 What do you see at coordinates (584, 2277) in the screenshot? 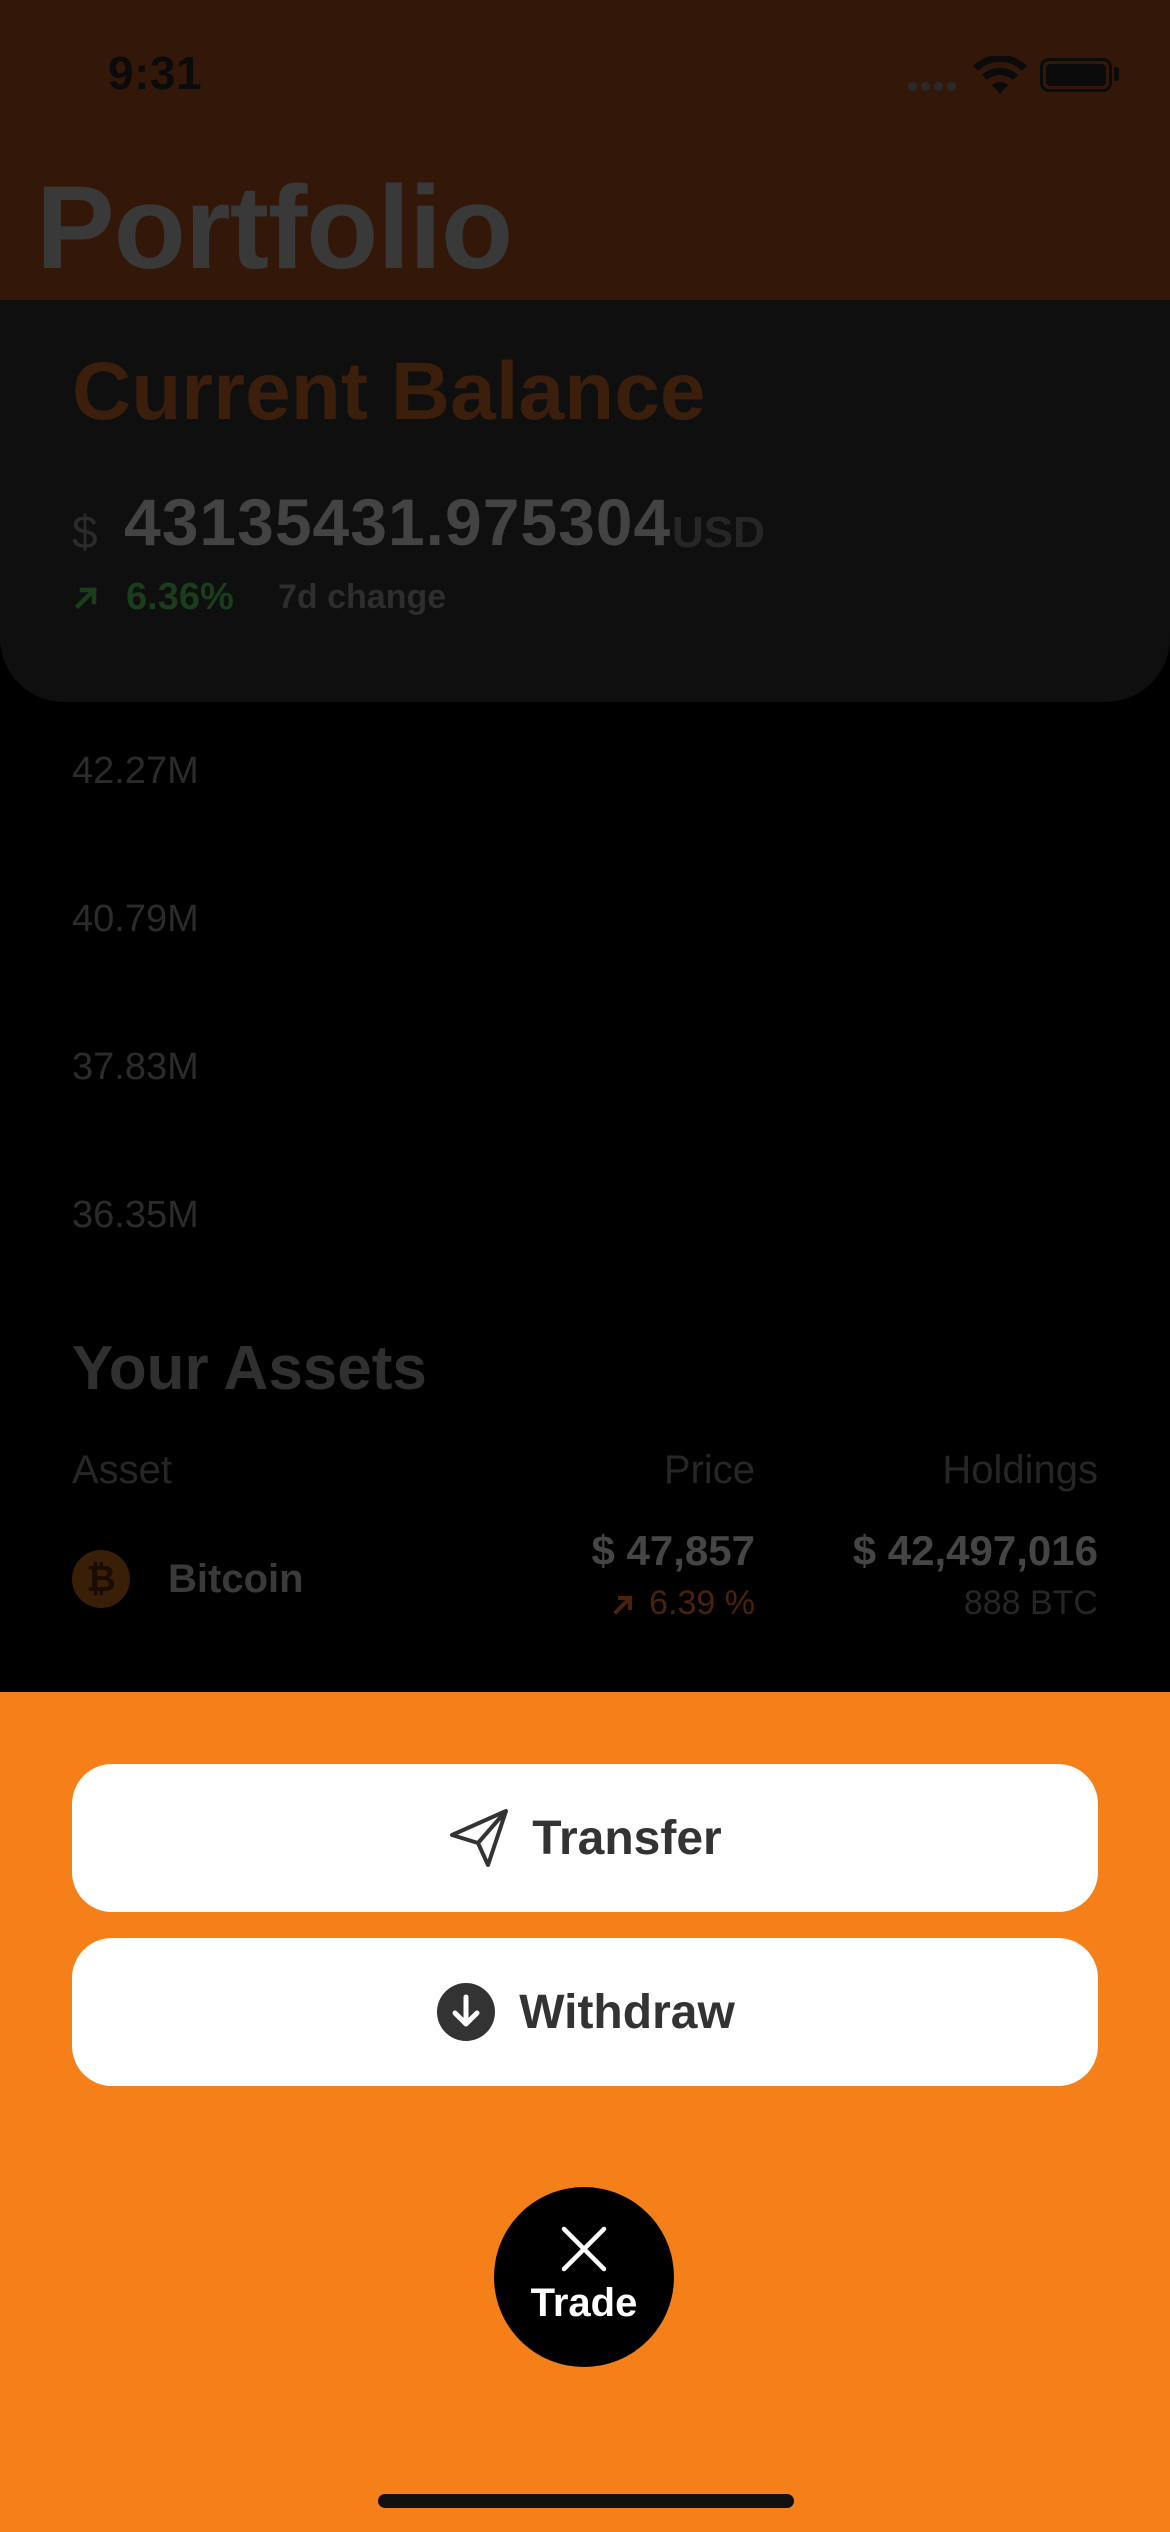
I see `trade-close-button: Trade` at bounding box center [584, 2277].